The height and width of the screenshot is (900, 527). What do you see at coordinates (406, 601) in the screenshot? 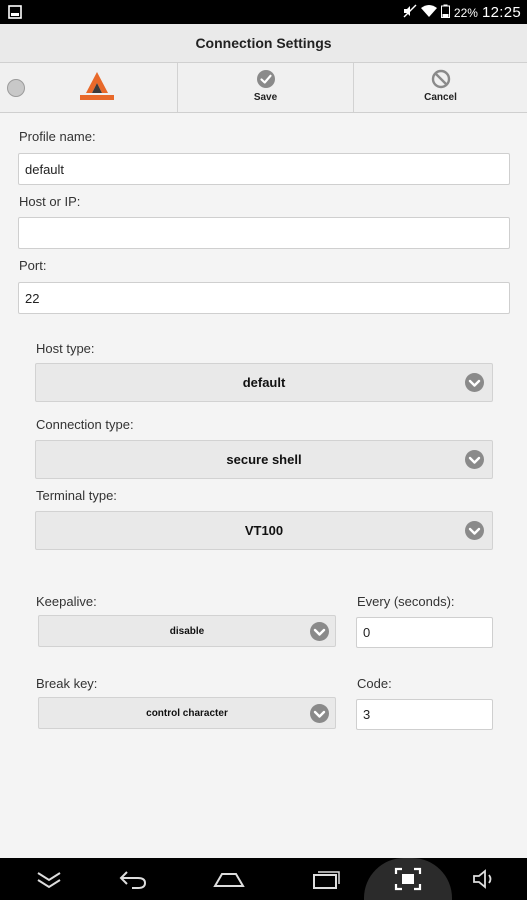
I see `every-seconds-label: Every (seconds):` at bounding box center [406, 601].